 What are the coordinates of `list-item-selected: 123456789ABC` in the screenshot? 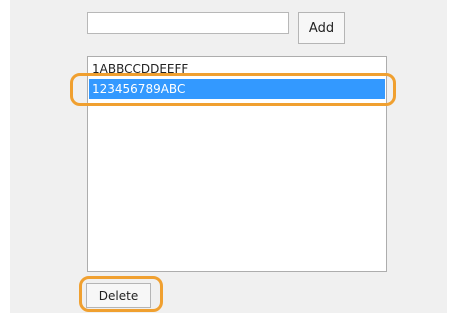 It's located at (237, 89).